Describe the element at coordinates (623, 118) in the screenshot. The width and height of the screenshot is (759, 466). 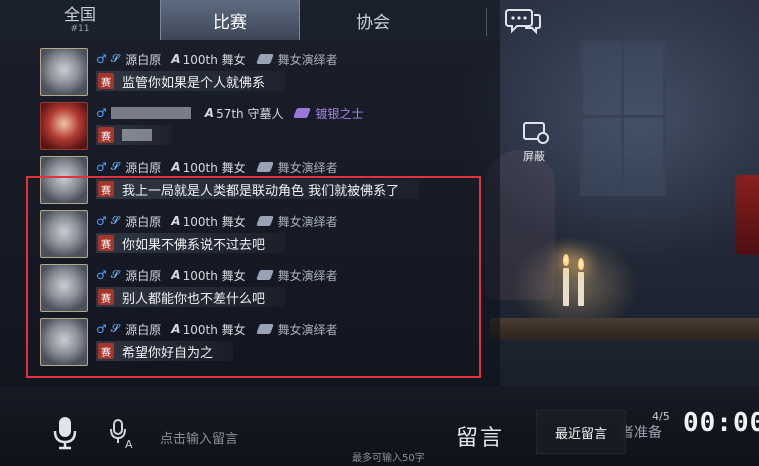
I see `background-window` at that location.